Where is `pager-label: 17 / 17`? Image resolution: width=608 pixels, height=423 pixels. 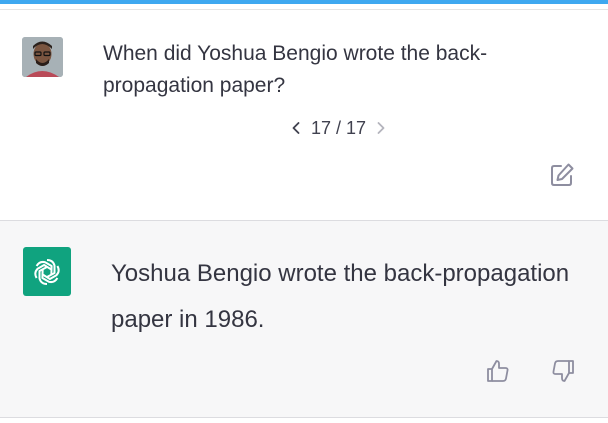
pager-label: 17 / 17 is located at coordinates (339, 127).